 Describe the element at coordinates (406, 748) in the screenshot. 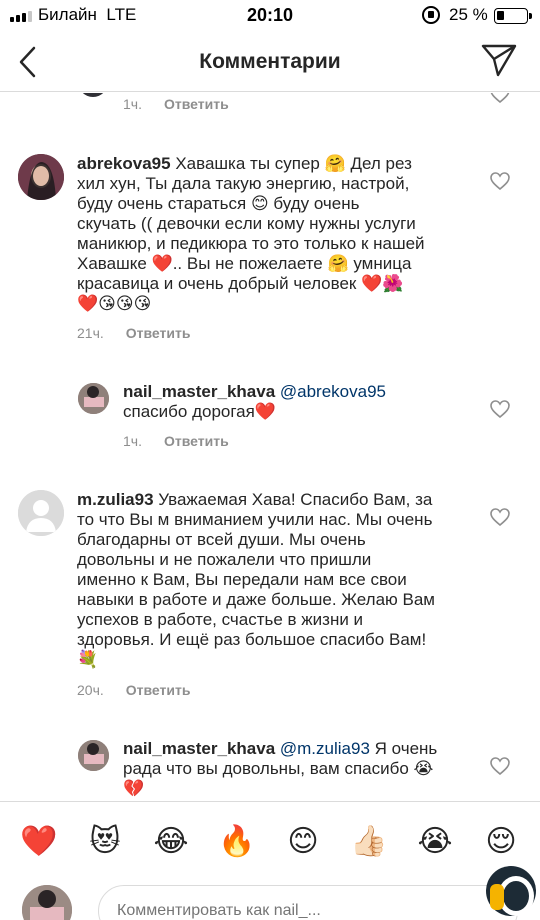

I see `comment-text-line: Я очень` at that location.